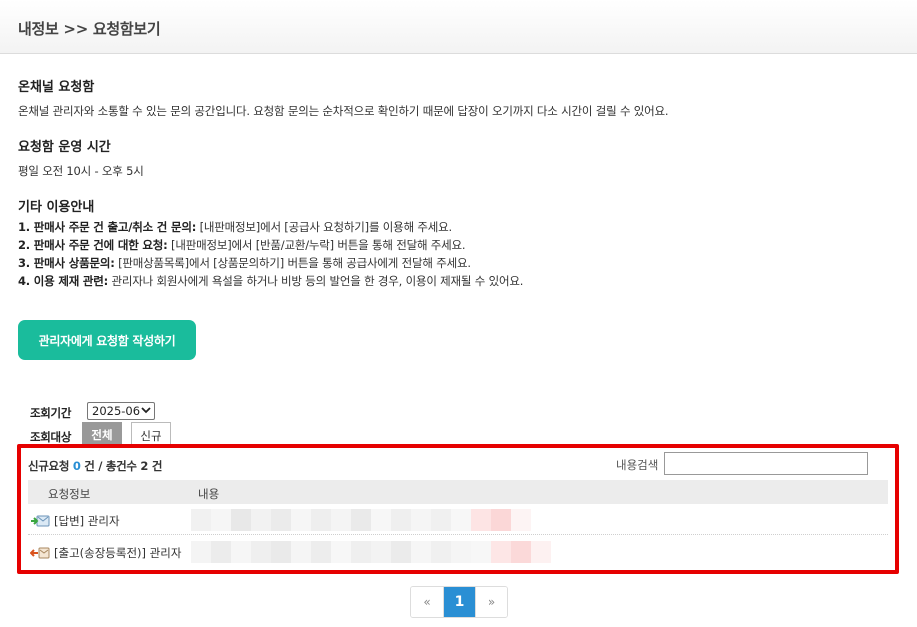 The width and height of the screenshot is (917, 627). Describe the element at coordinates (89, 29) in the screenshot. I see `page-title: 내정보 >> 요청함보기` at that location.